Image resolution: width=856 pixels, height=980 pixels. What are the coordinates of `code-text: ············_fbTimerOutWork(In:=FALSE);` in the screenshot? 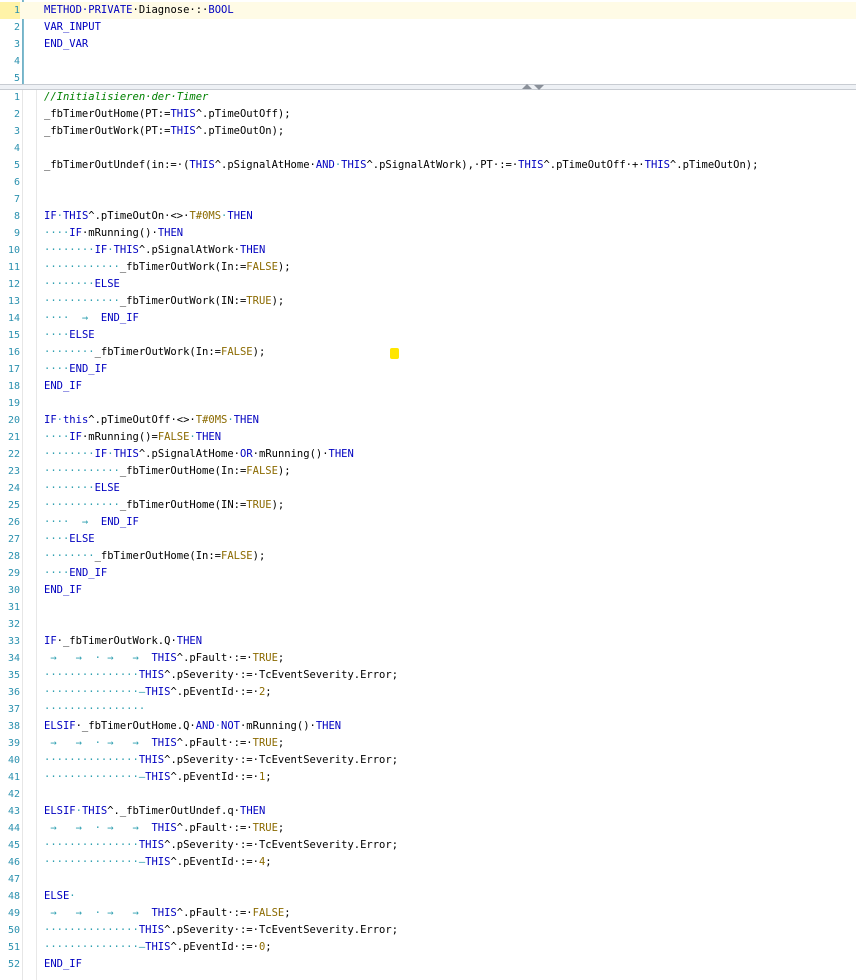 It's located at (167, 267).